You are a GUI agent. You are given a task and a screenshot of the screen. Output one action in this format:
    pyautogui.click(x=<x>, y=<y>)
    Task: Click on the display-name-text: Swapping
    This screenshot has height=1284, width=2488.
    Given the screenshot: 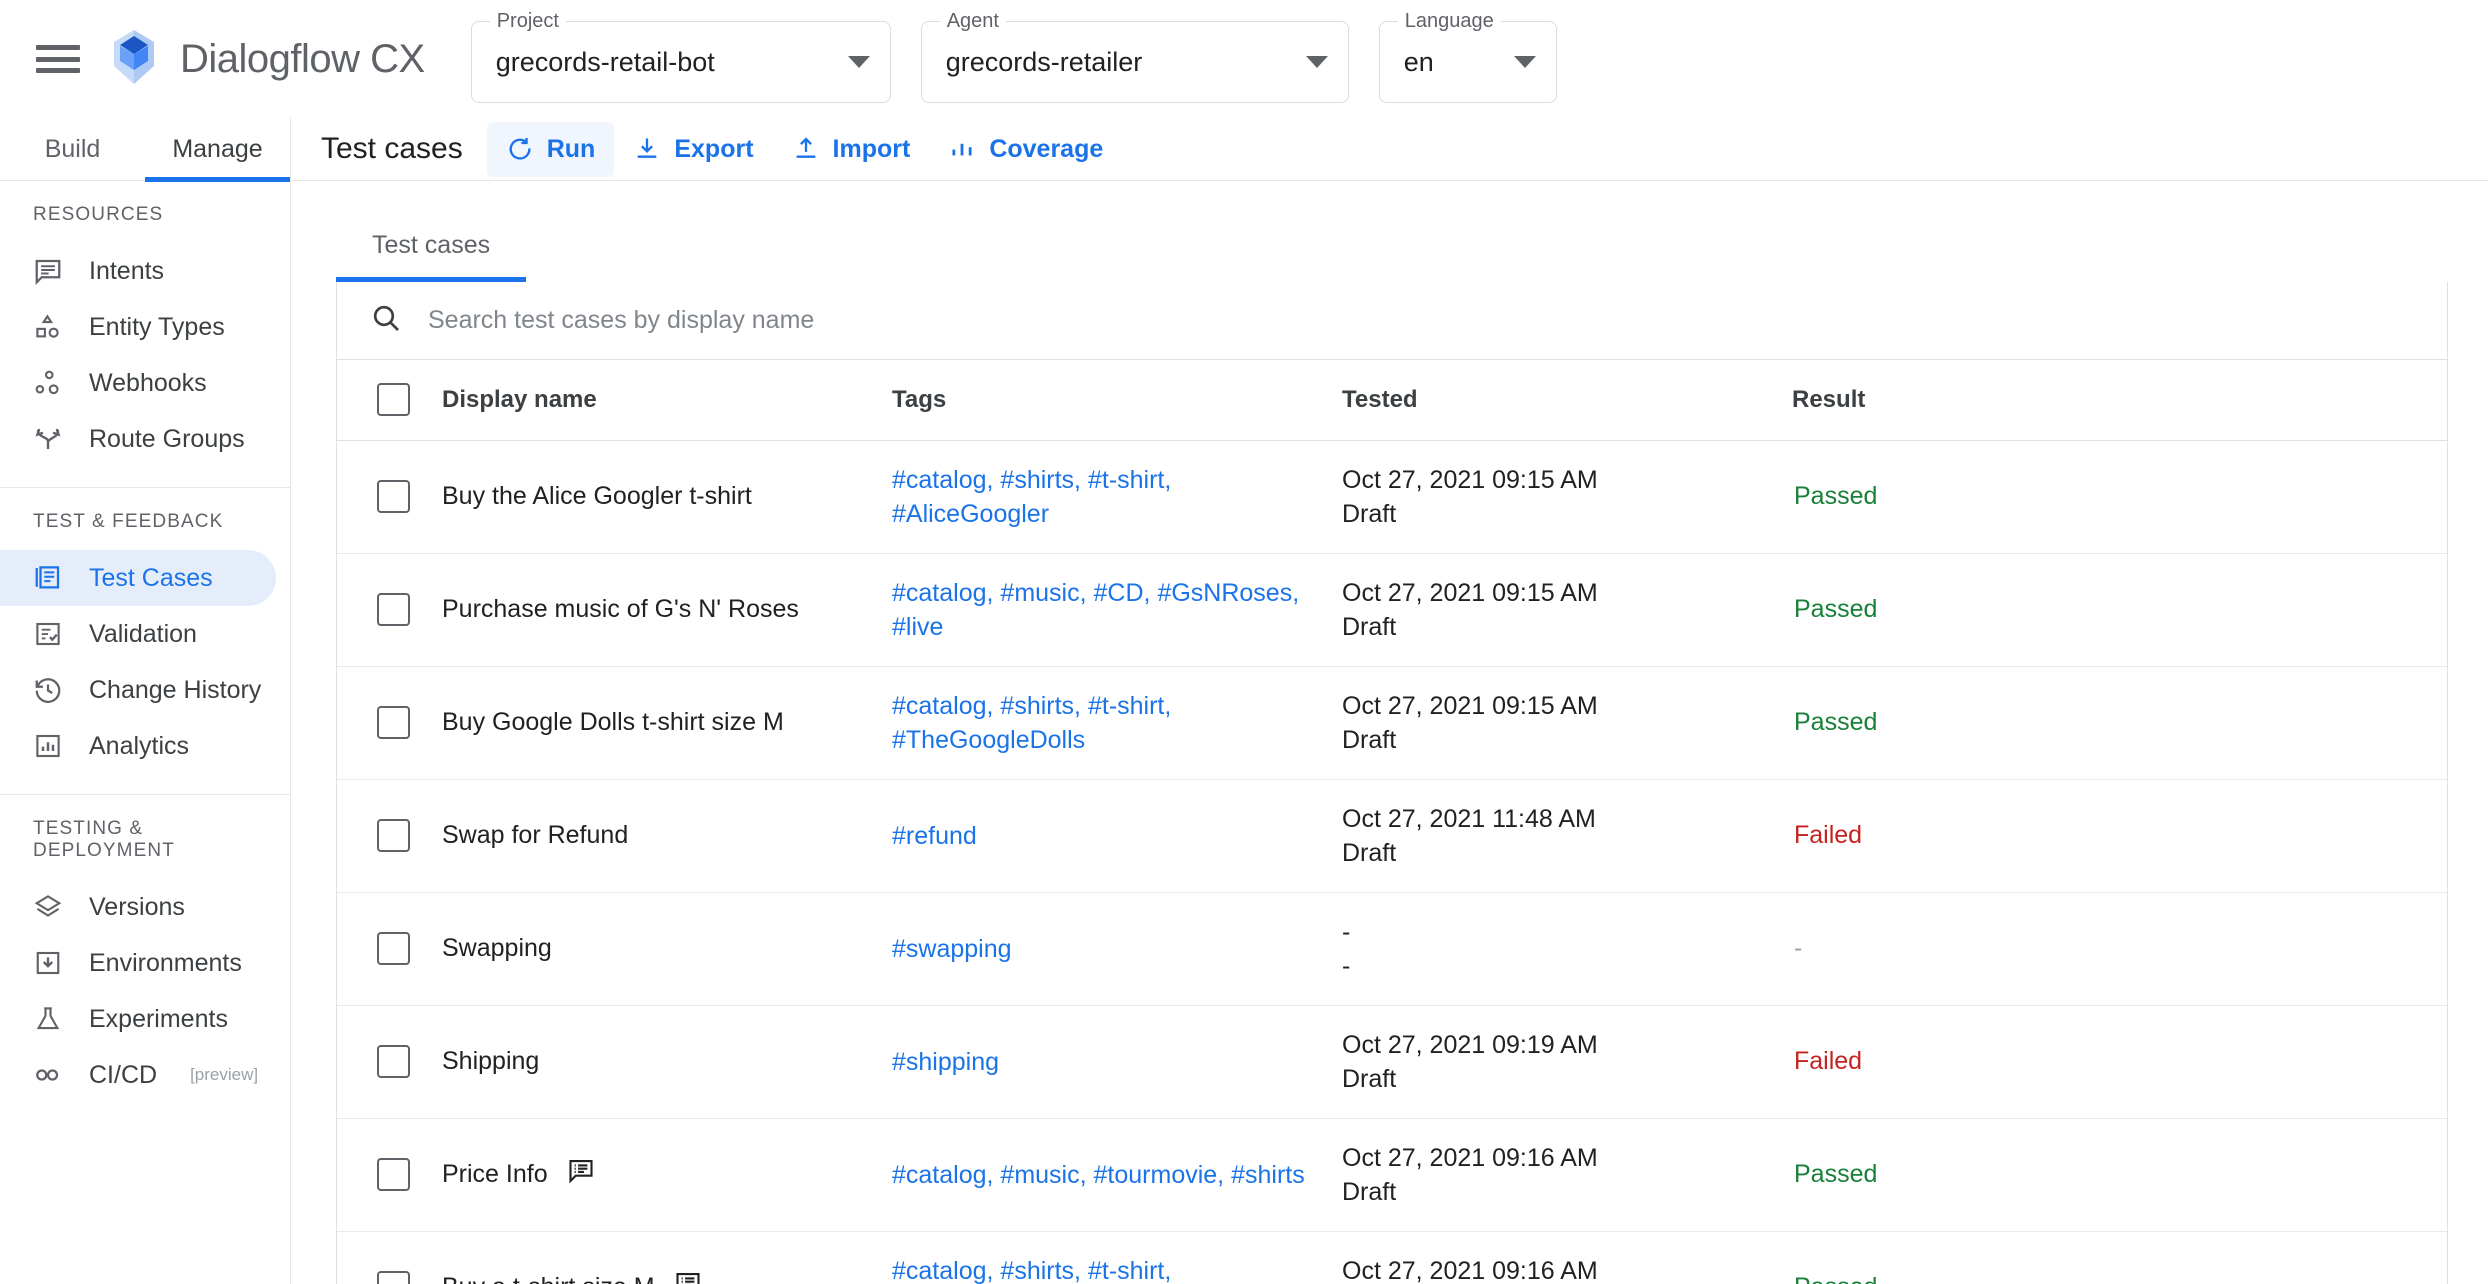 What is the action you would take?
    pyautogui.click(x=497, y=948)
    